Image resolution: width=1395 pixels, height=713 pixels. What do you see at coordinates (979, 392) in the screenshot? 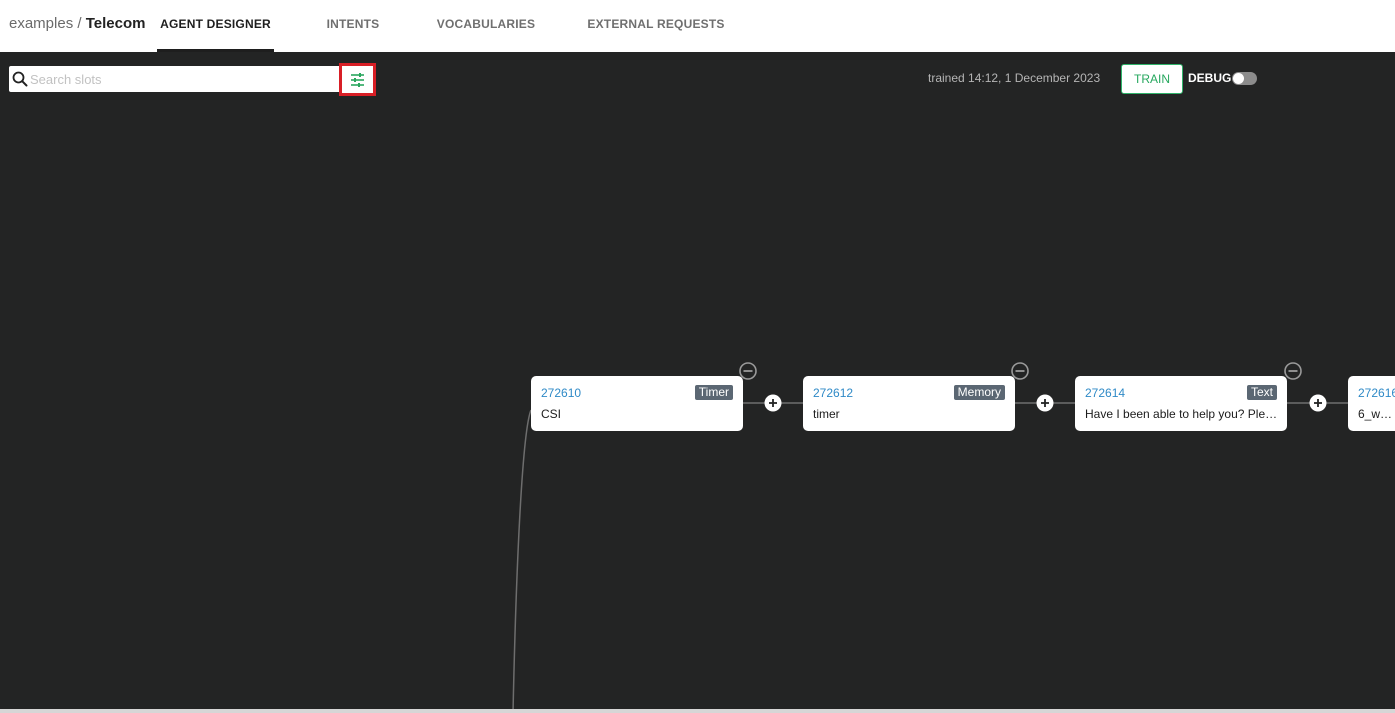
I see `slot-type-badge: Memory` at bounding box center [979, 392].